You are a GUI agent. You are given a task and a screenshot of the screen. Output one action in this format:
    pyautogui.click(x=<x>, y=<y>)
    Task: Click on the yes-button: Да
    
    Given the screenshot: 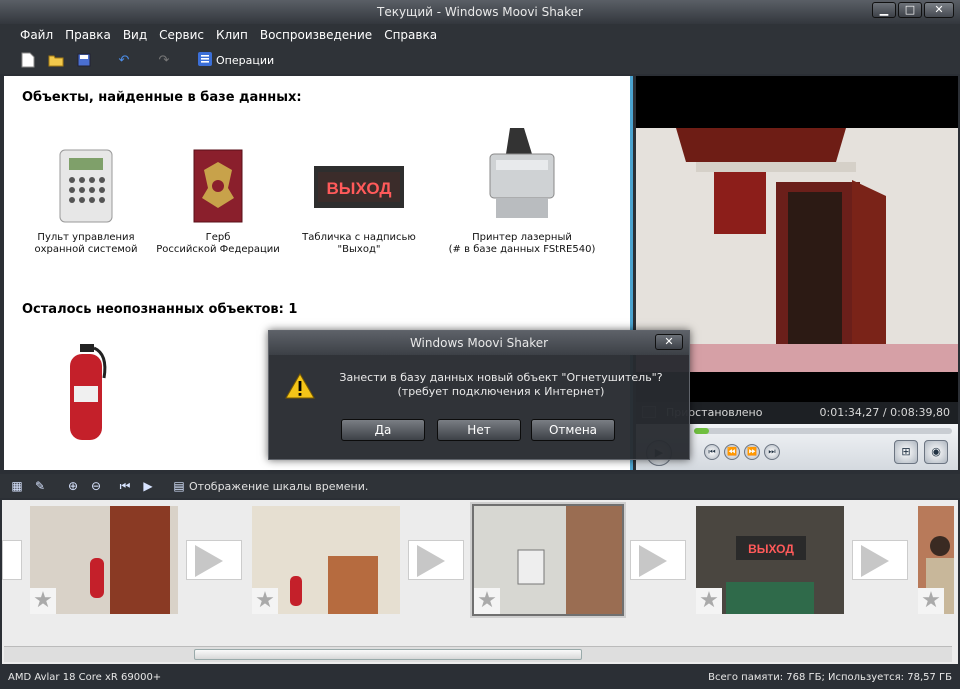 What is the action you would take?
    pyautogui.click(x=383, y=430)
    